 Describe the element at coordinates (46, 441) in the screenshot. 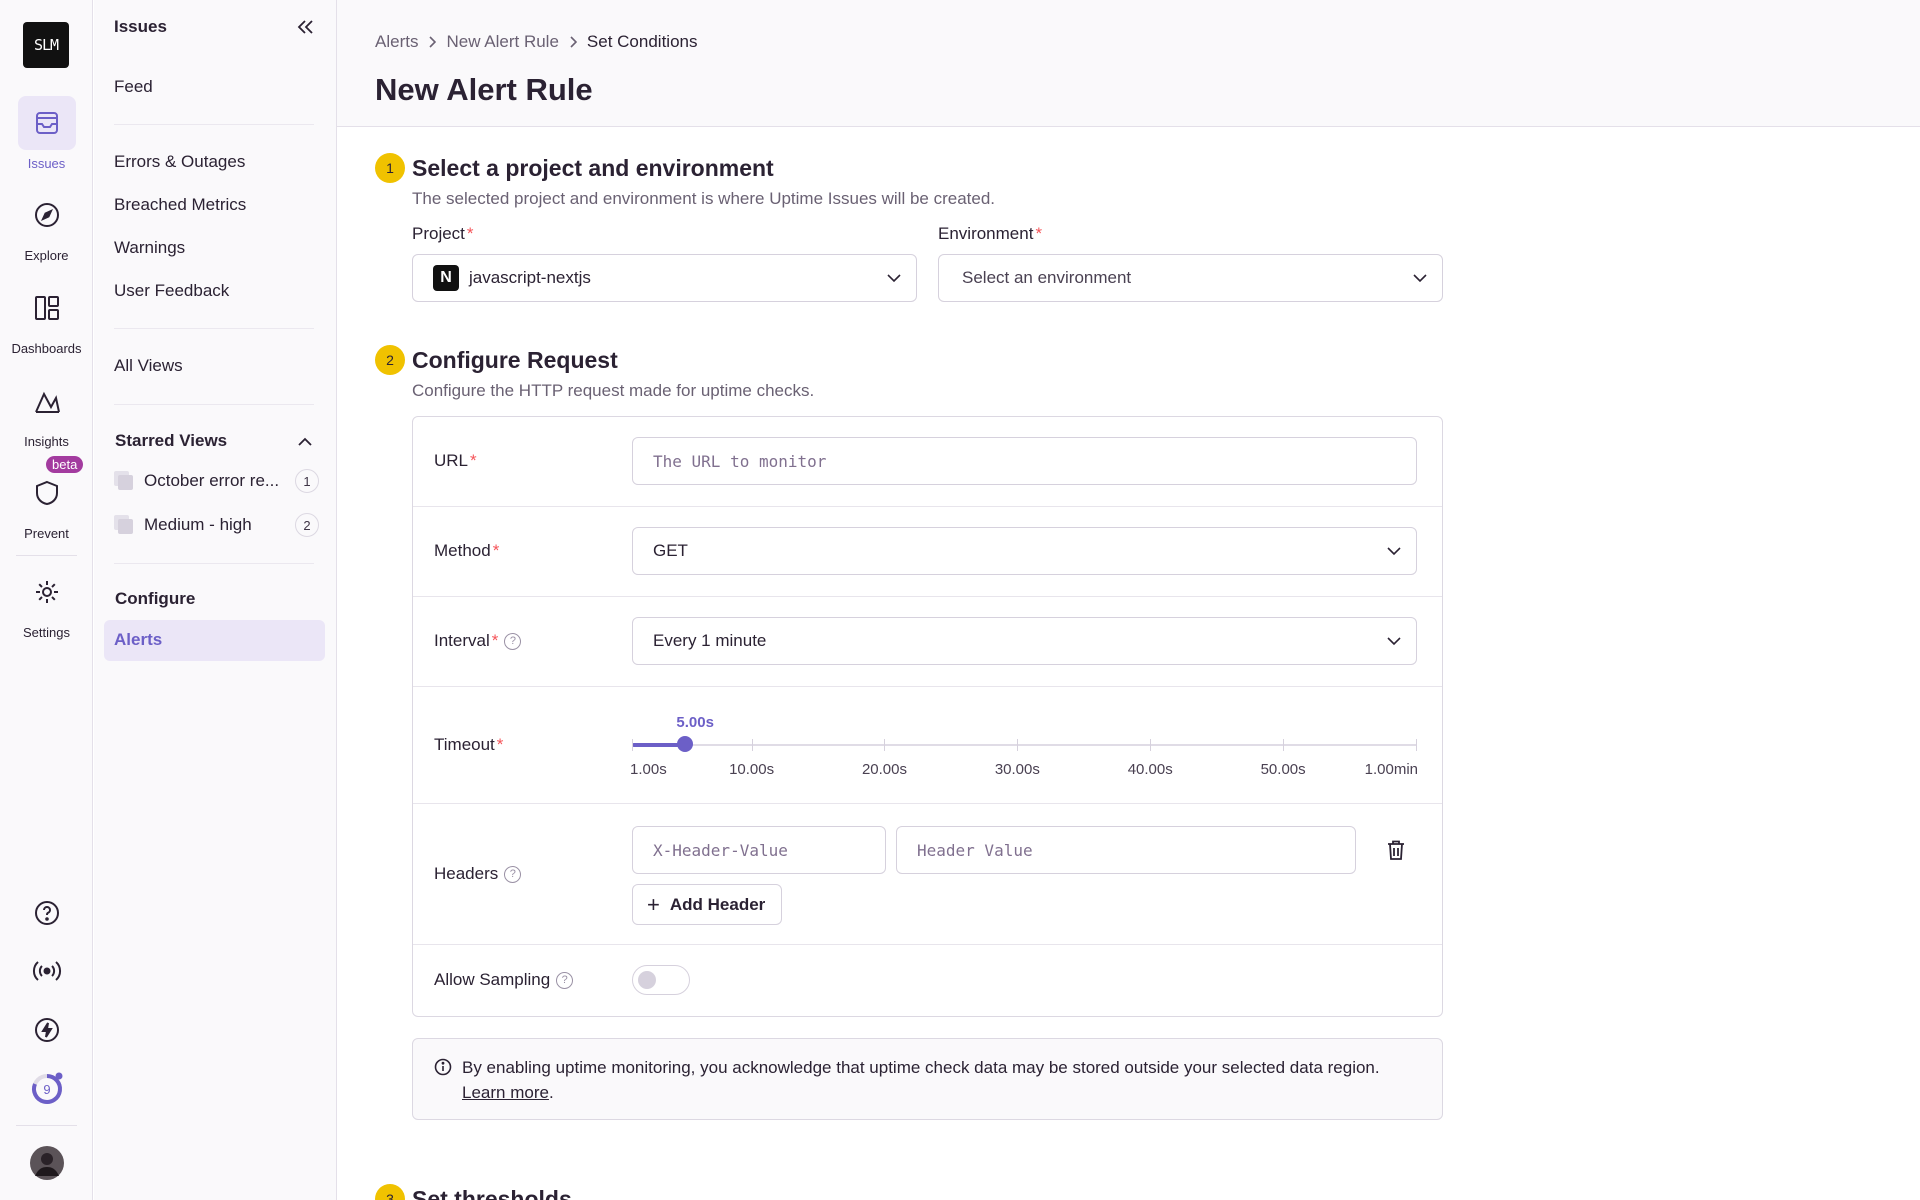

I see `rail-label: Insights` at that location.